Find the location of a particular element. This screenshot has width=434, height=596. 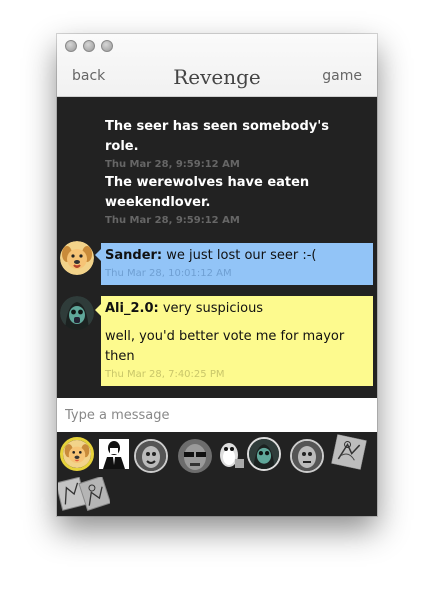

message-timestamp: Thu Mar 28, 10:01:12 AM is located at coordinates (168, 273).